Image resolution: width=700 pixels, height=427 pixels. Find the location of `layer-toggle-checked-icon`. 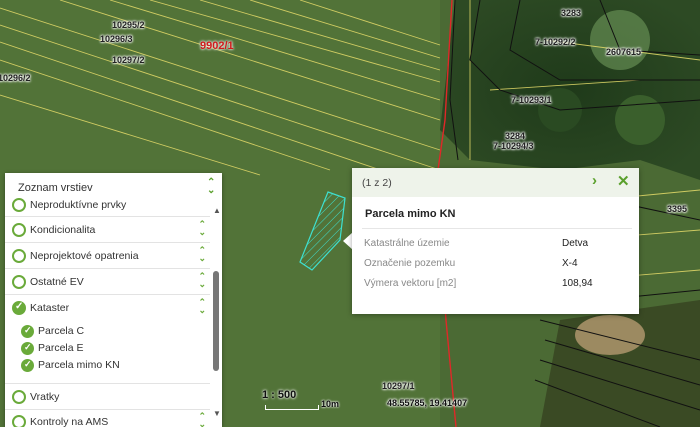

layer-toggle-checked-icon is located at coordinates (19, 308).